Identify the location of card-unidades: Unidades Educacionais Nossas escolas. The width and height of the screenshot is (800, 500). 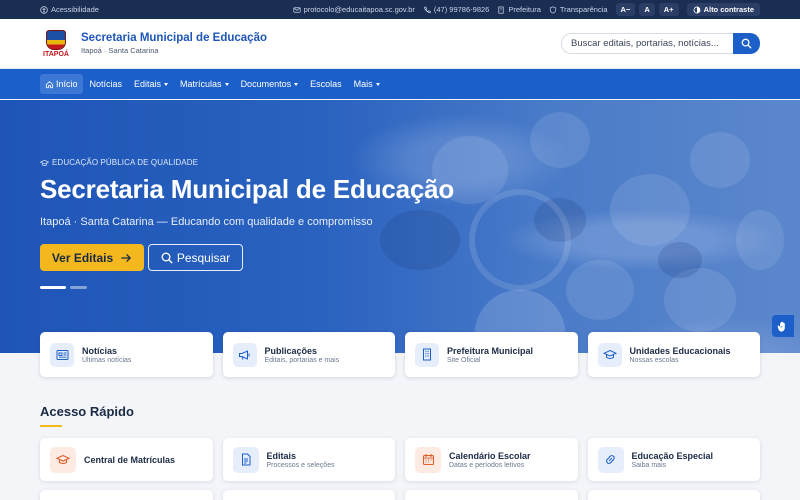
(673, 354).